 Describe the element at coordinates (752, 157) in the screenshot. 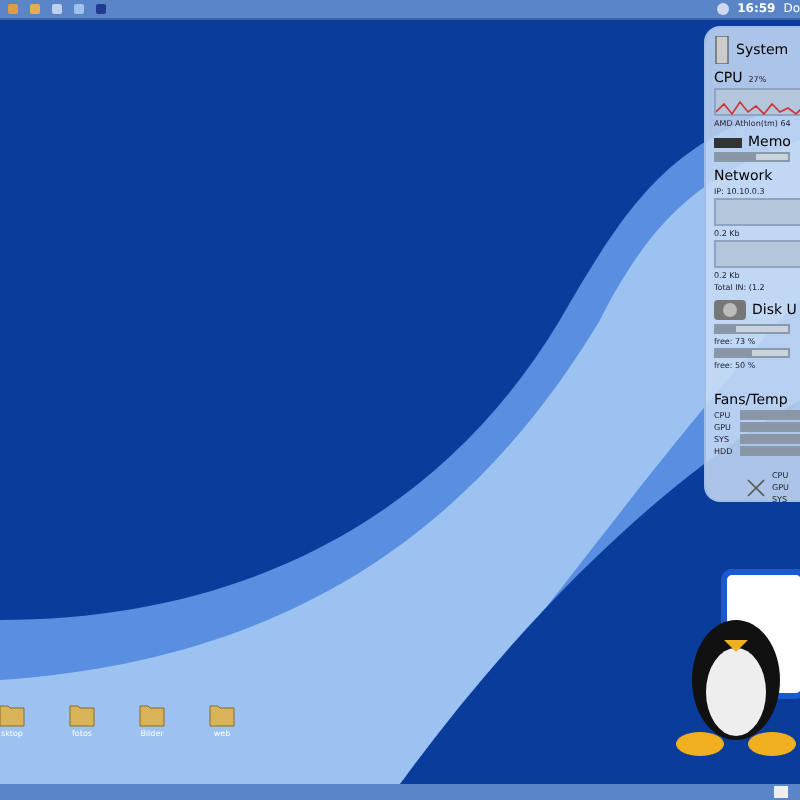

I see `memory-bar` at that location.